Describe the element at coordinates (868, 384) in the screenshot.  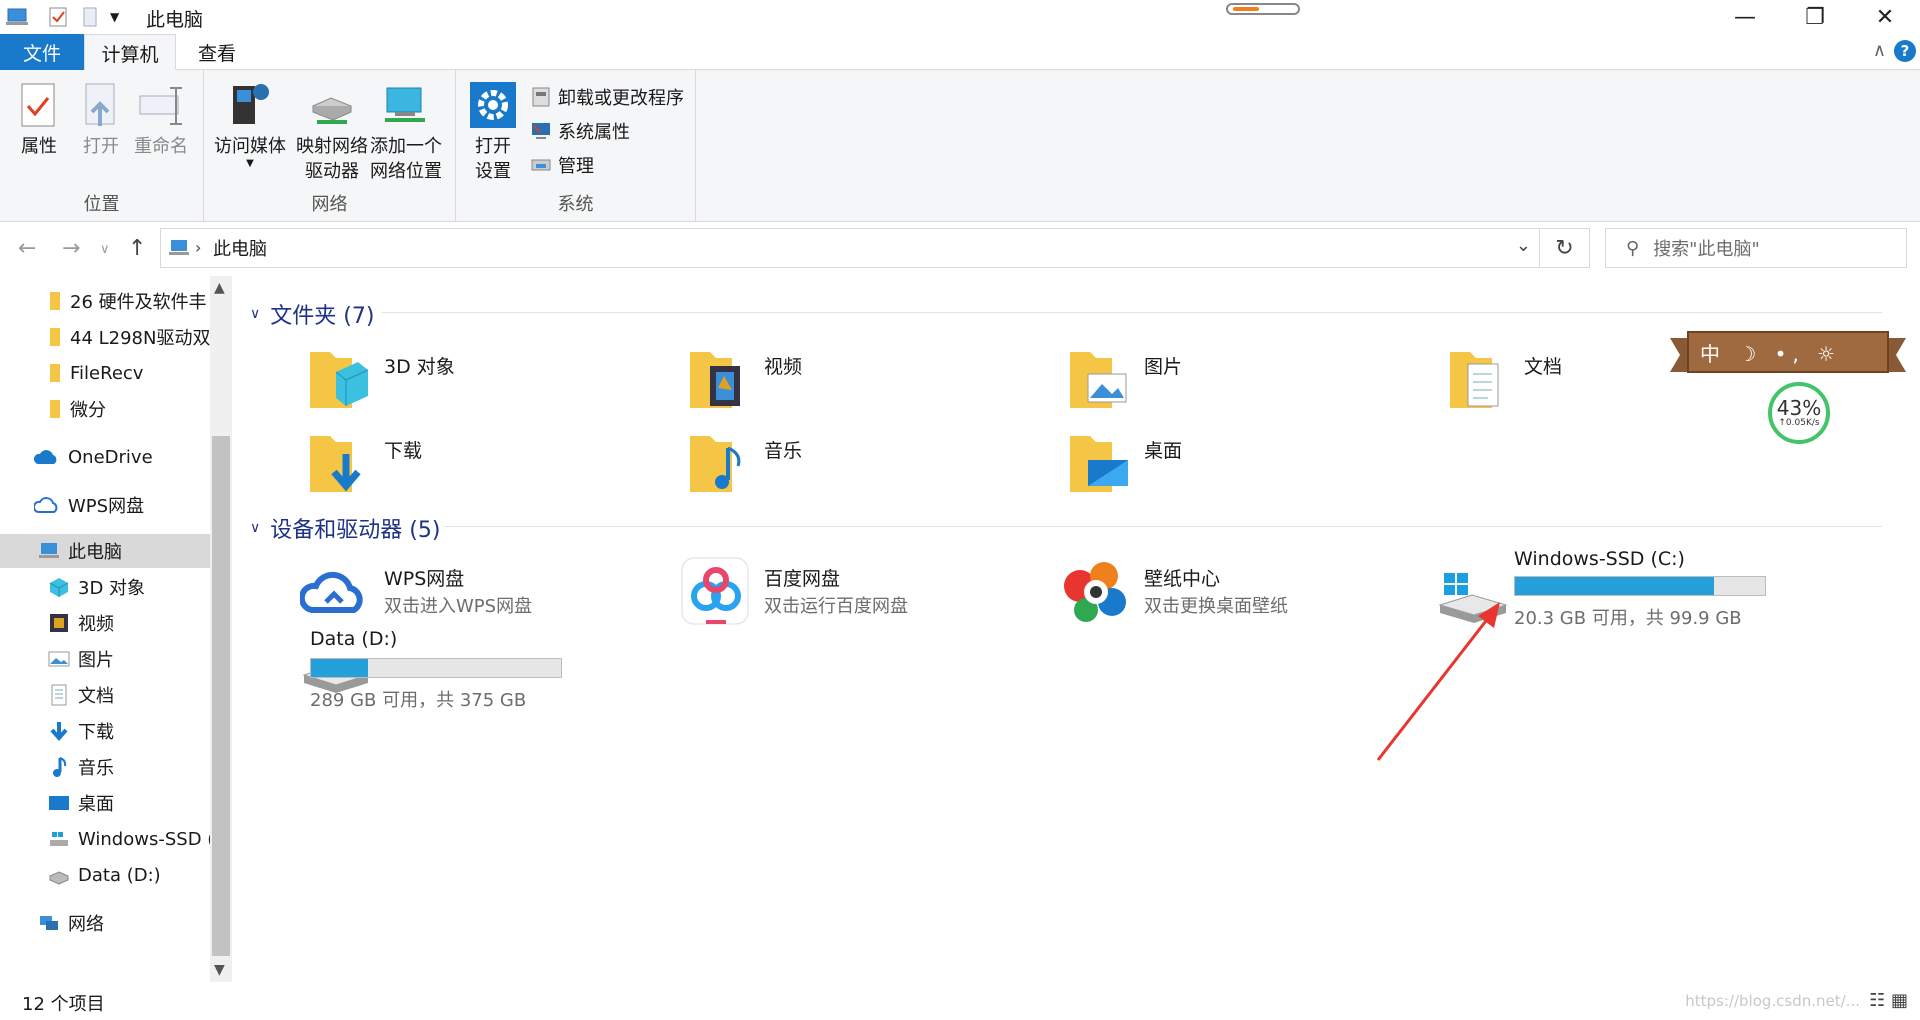
I see `folder-videos: 视频` at that location.